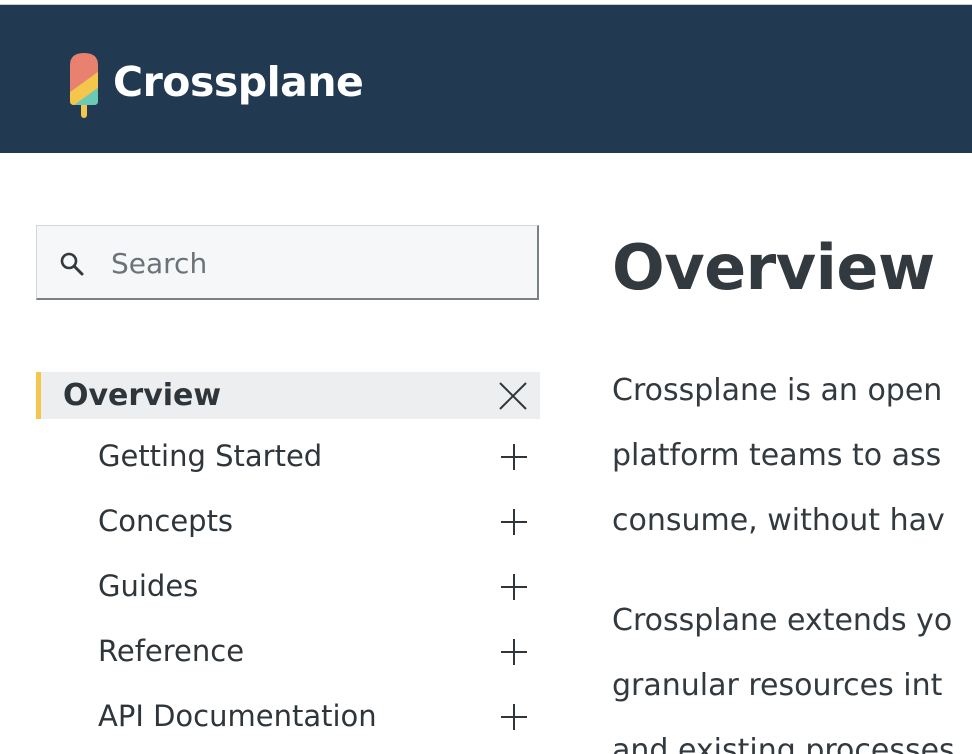  I want to click on sidebar-item-reference: Reference, so click(288, 646).